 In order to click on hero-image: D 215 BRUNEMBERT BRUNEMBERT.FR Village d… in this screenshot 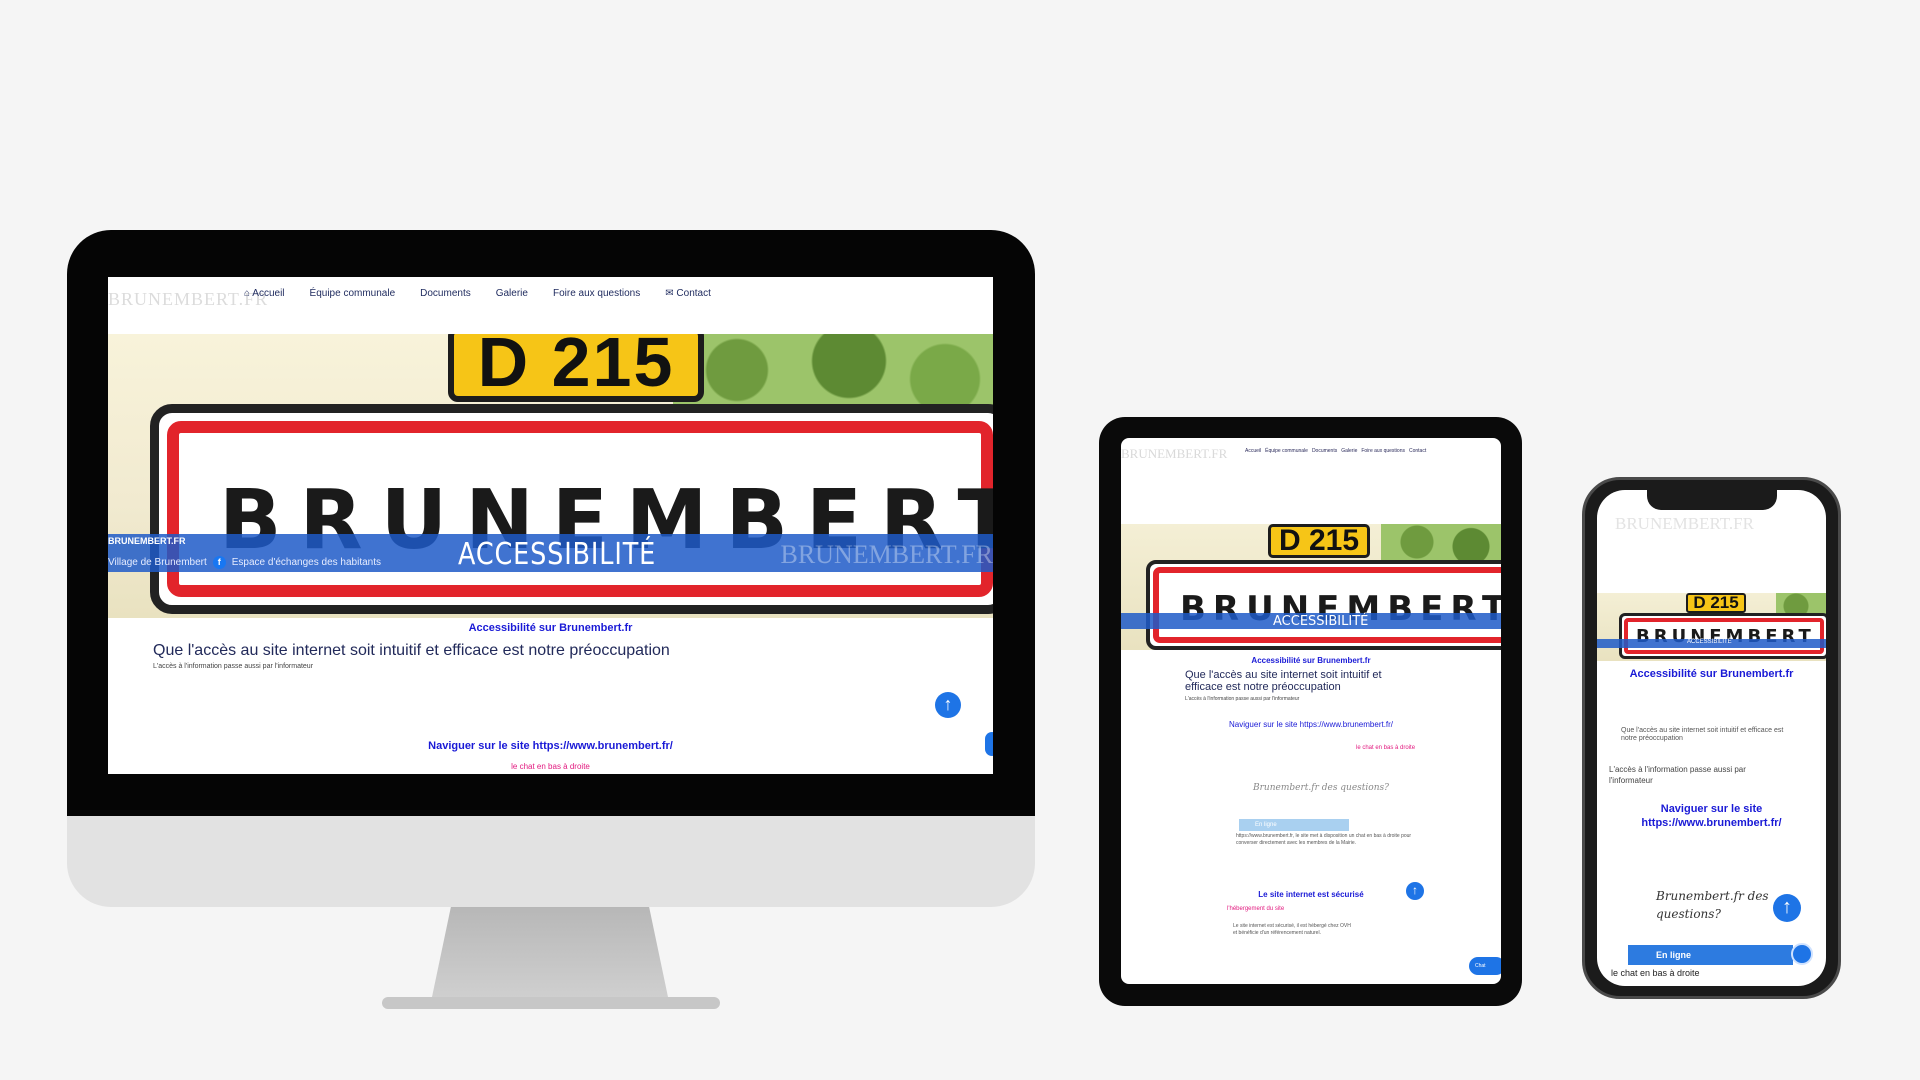, I will do `click(550, 476)`.